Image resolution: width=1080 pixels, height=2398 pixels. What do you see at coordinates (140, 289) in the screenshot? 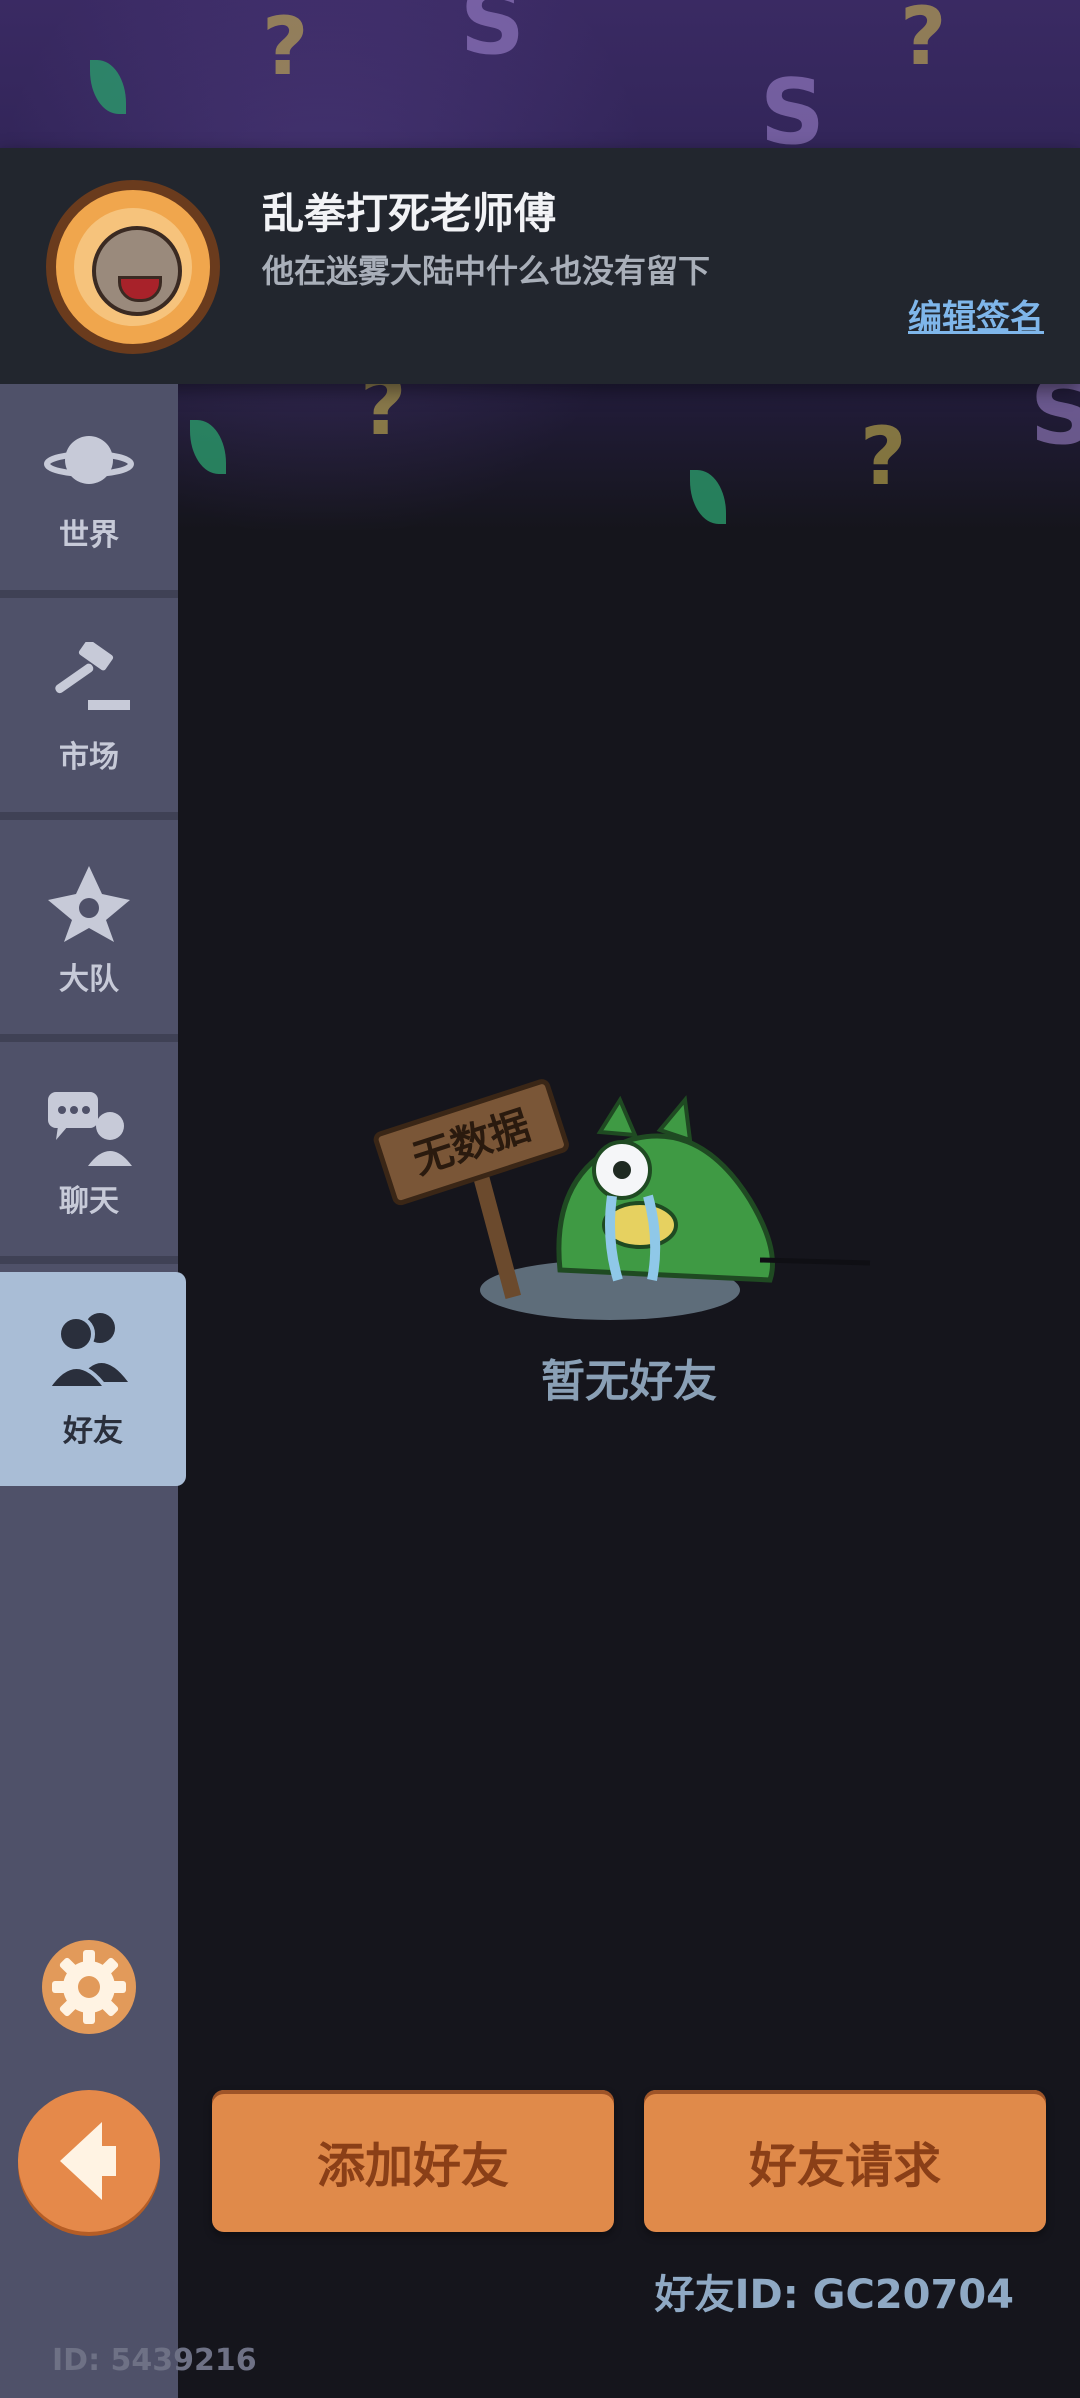
I see `avatar-mouth` at bounding box center [140, 289].